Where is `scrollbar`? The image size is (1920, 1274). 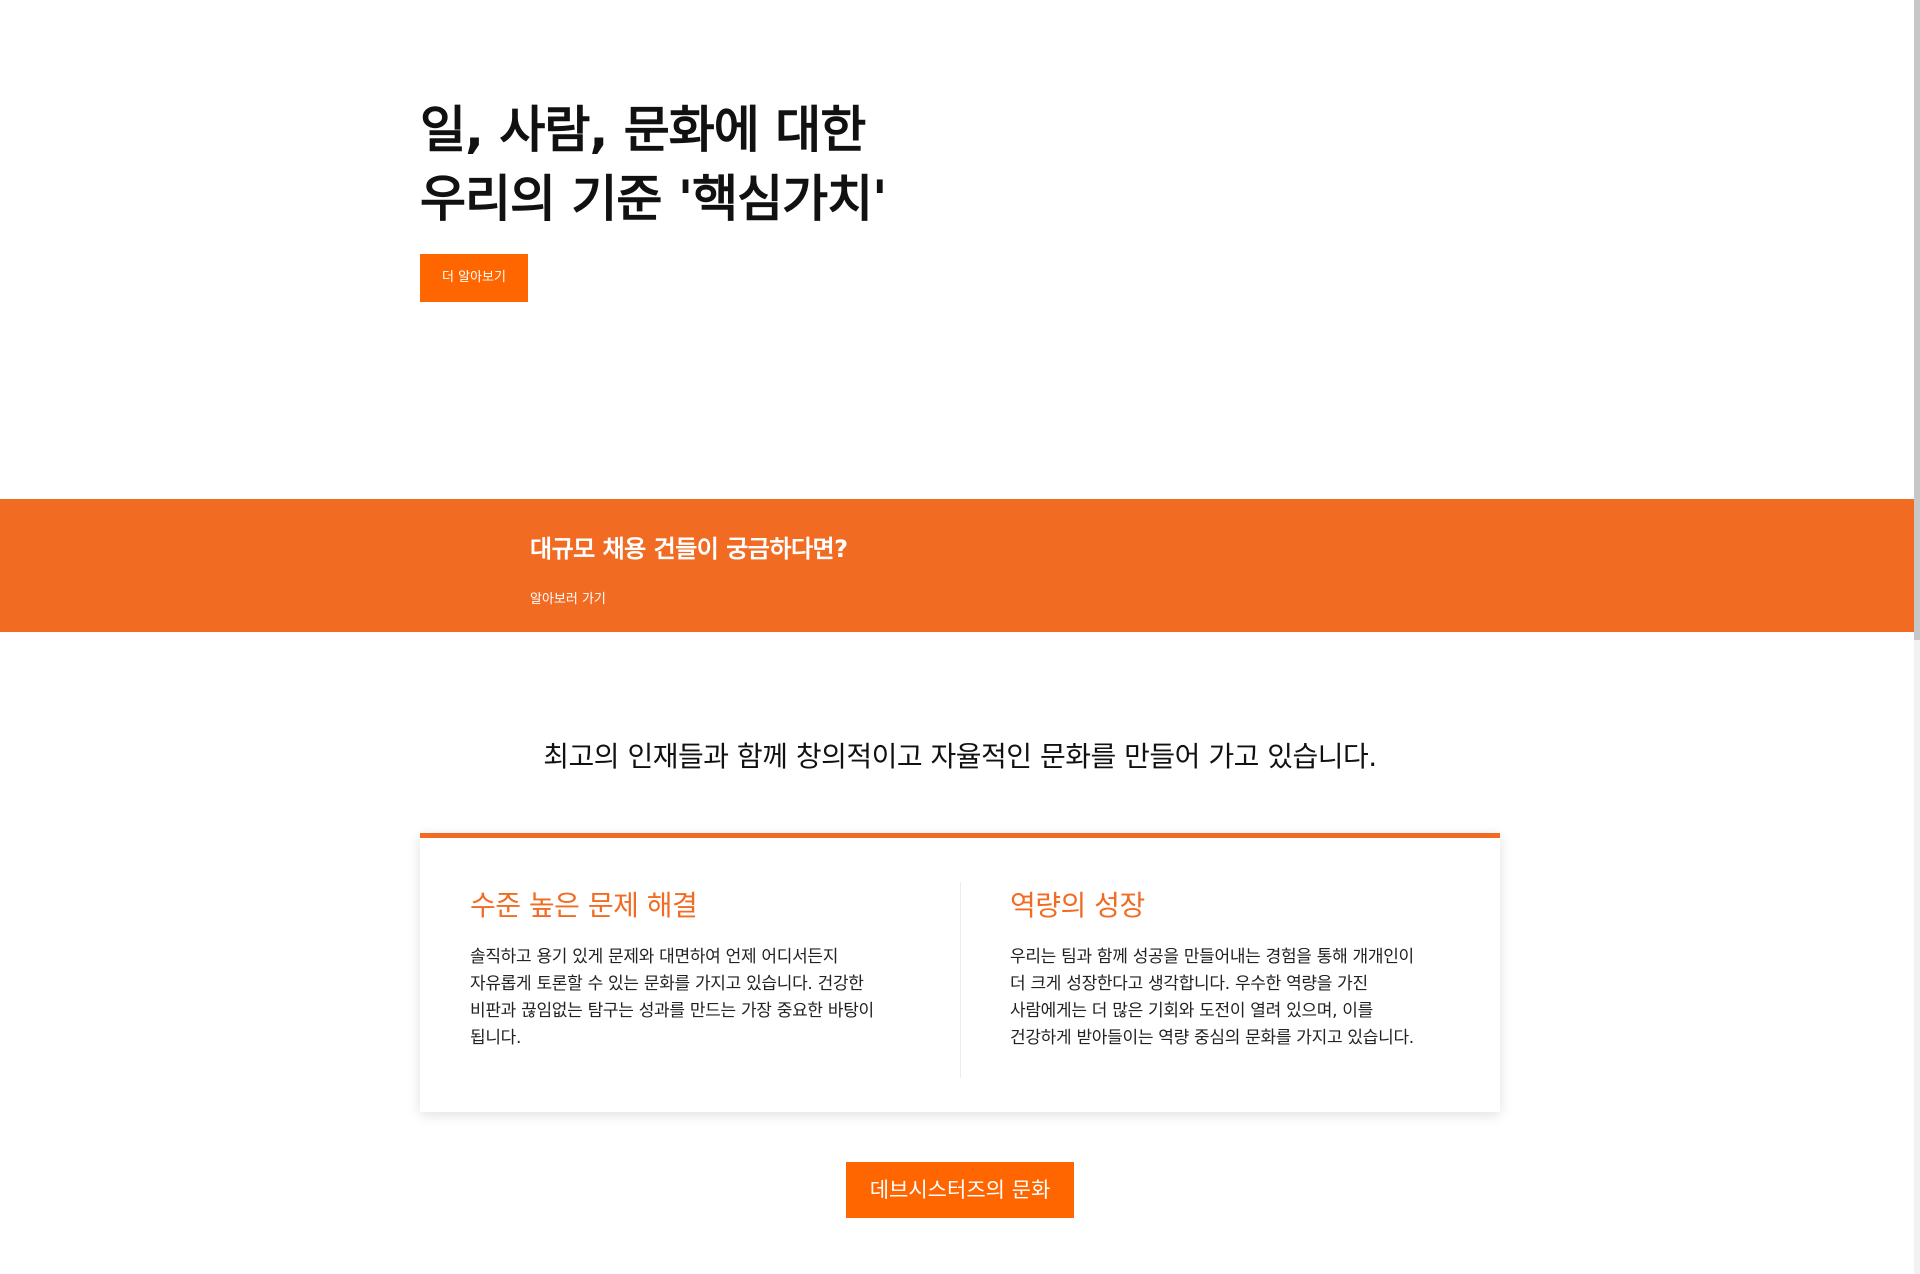
scrollbar is located at coordinates (1917, 637).